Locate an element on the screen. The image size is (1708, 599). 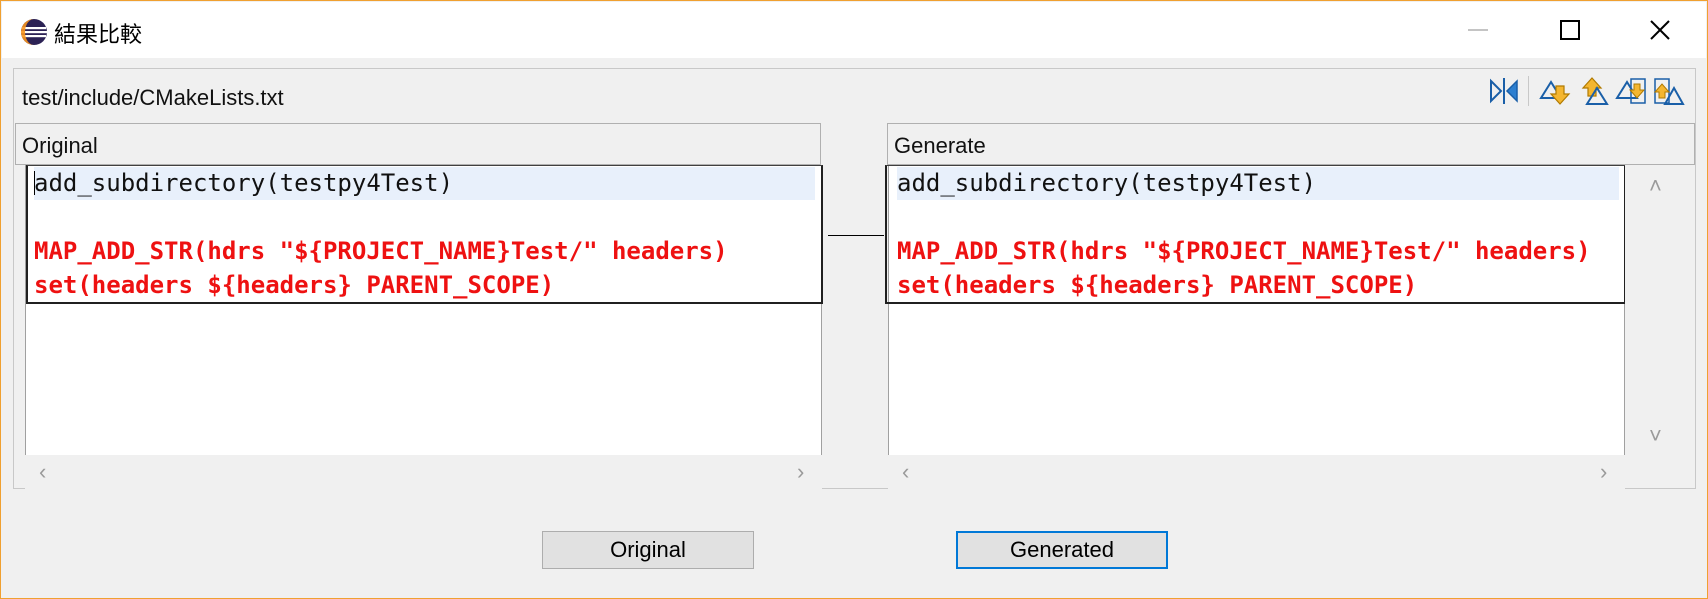
original-pane-header: Original is located at coordinates (418, 144).